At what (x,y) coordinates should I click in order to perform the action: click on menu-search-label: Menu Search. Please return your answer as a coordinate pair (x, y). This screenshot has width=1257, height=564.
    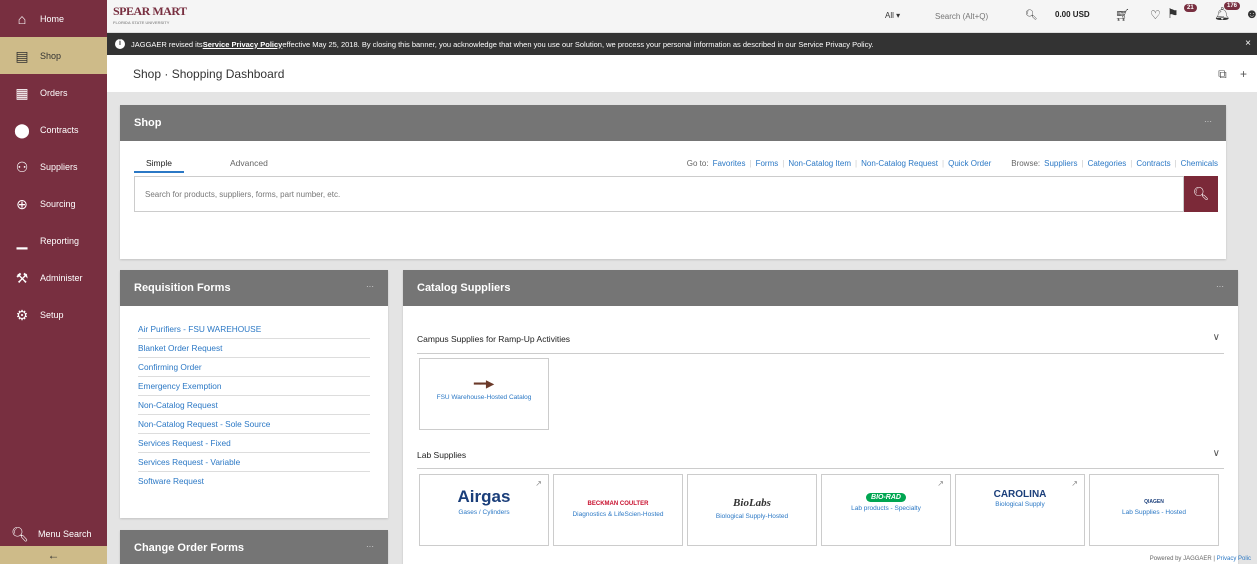
    Looking at the image, I should click on (65, 534).